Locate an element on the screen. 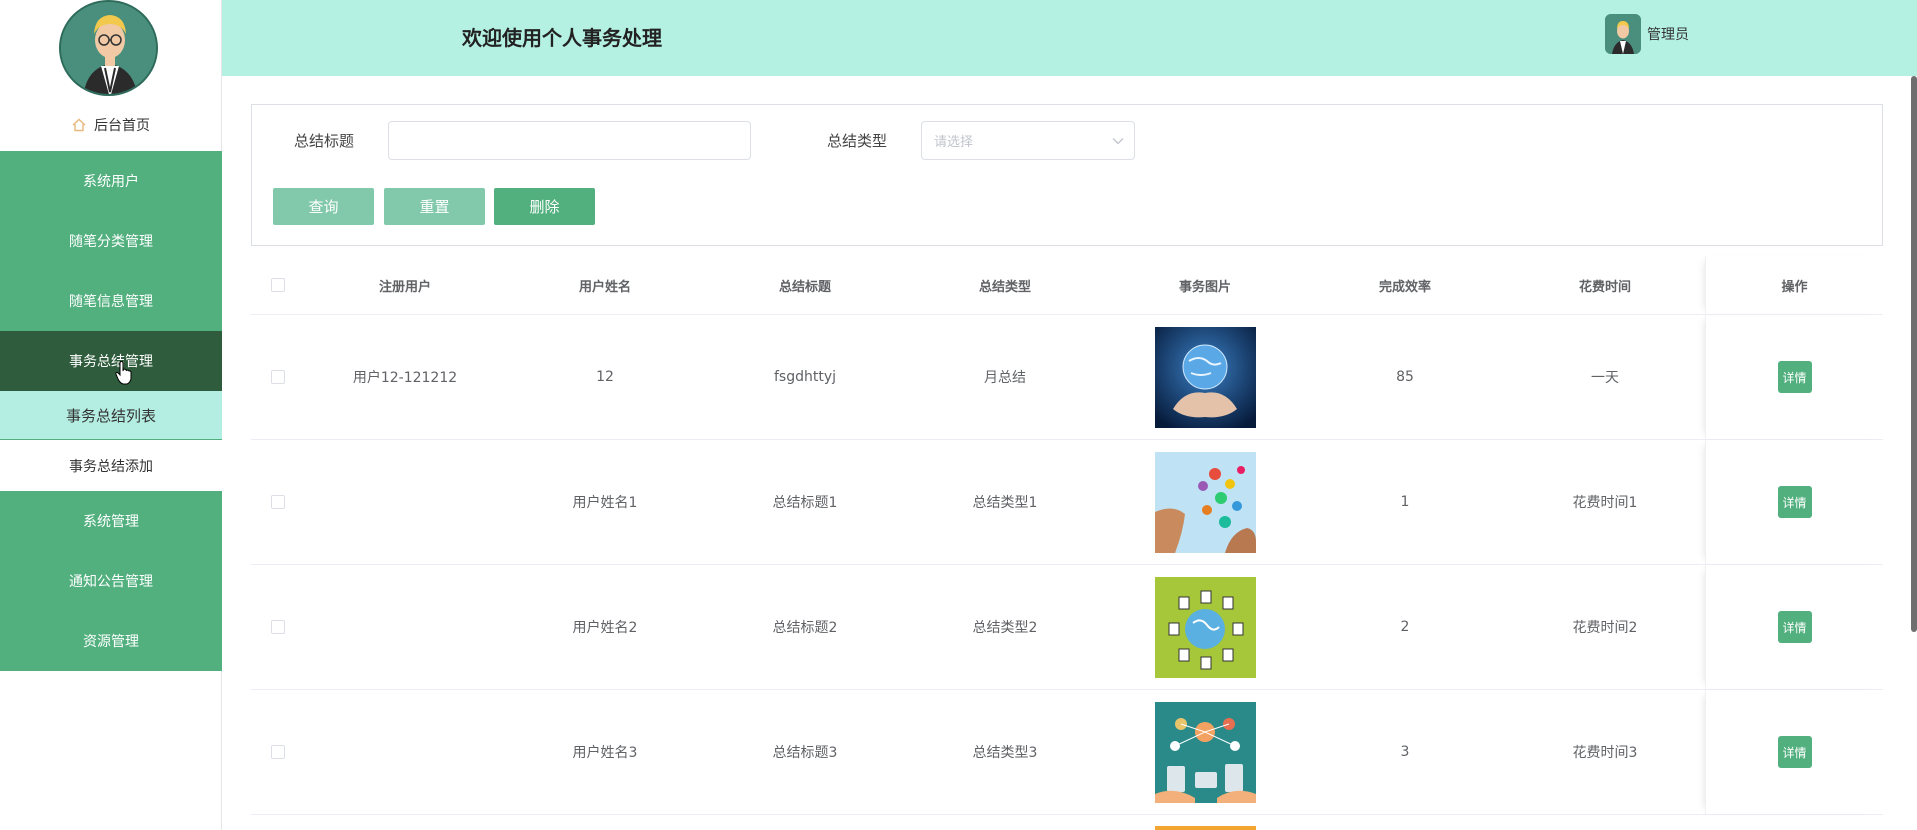 Image resolution: width=1917 pixels, height=830 pixels. sidebar-item-system-users: 系统用户 is located at coordinates (111, 181).